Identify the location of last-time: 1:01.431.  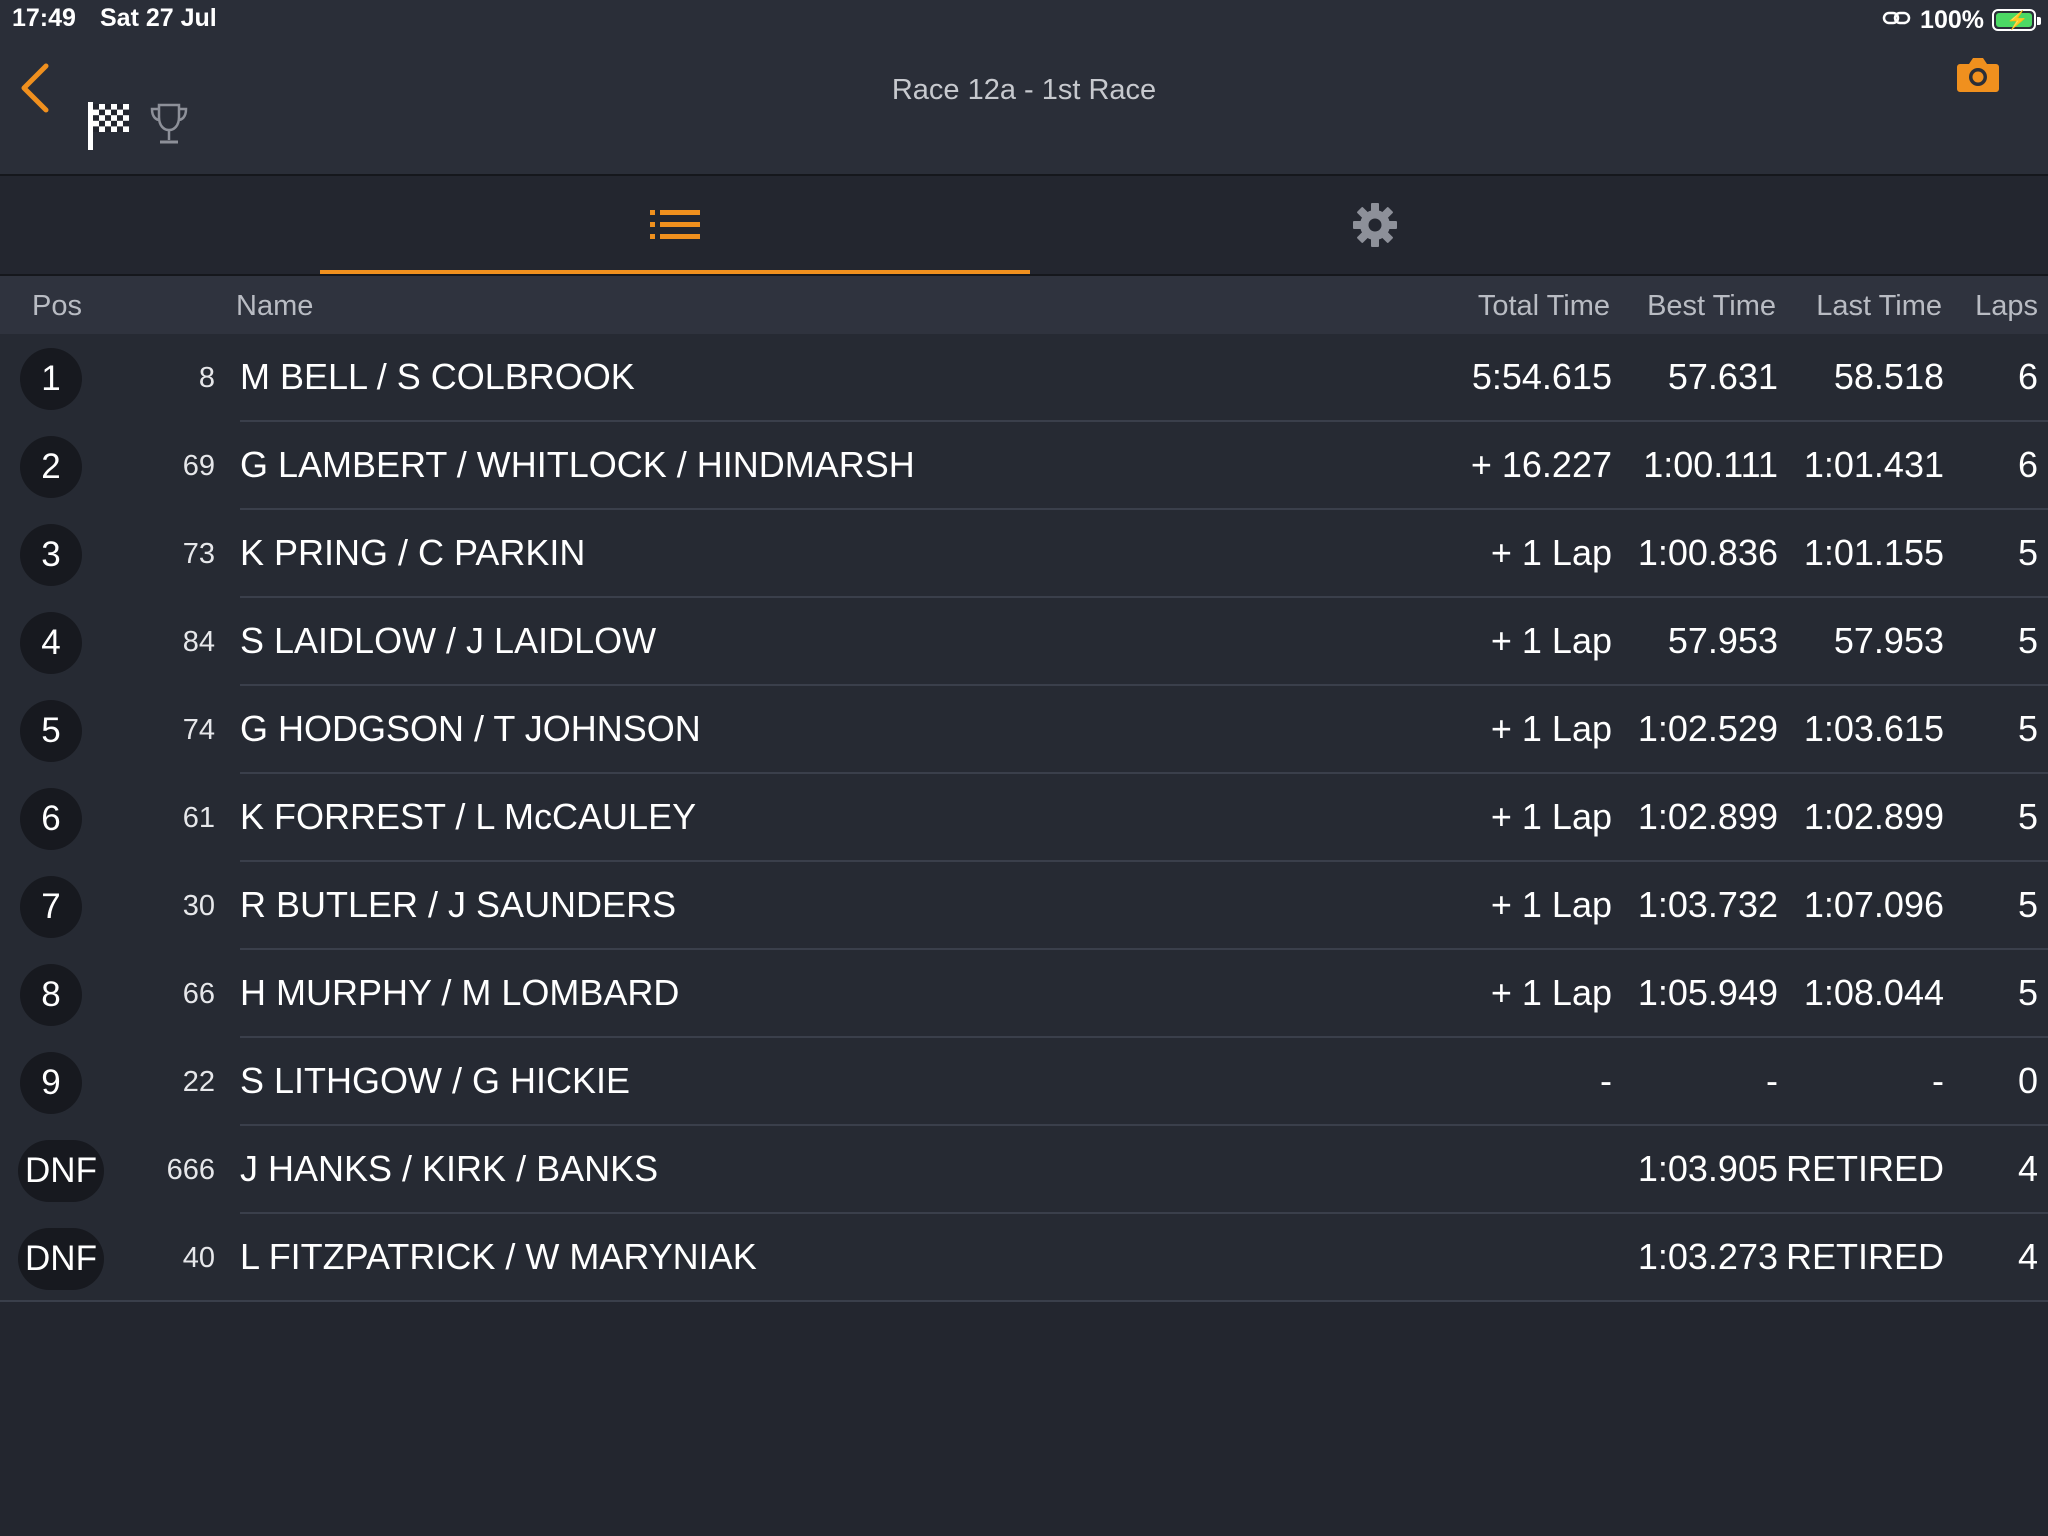
(1873, 464).